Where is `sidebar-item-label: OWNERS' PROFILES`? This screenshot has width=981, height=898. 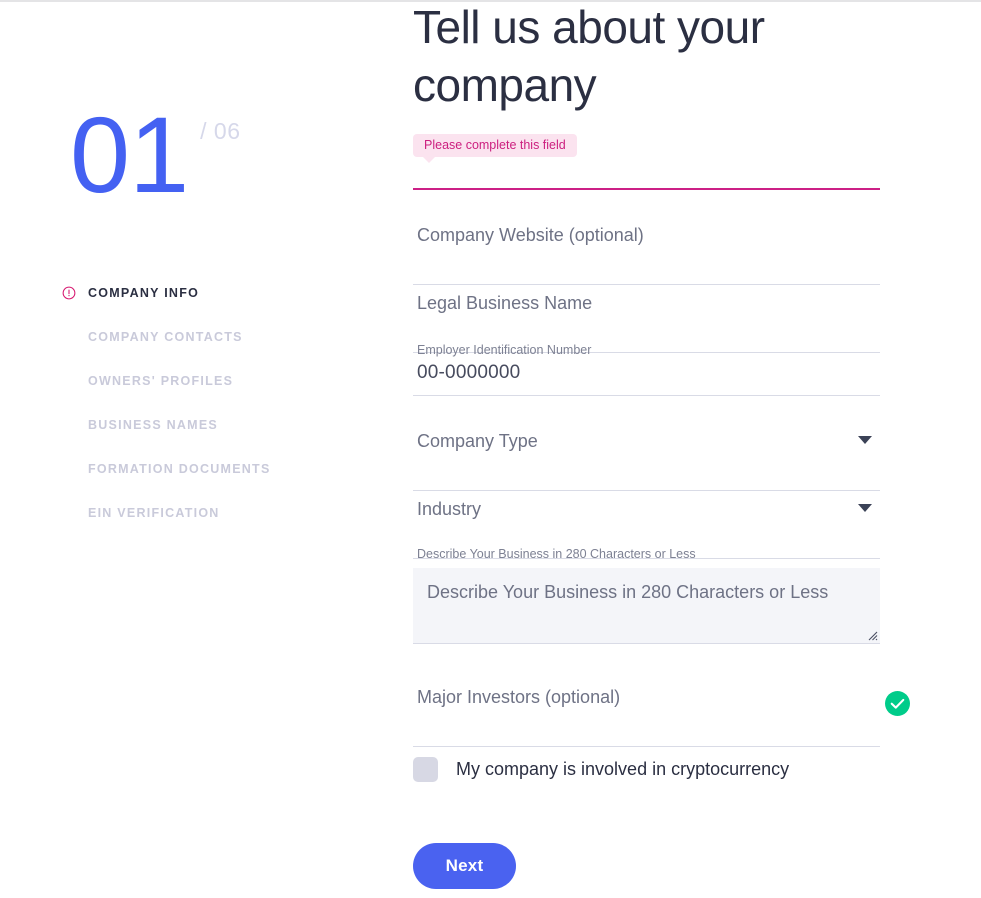 sidebar-item-label: OWNERS' PROFILES is located at coordinates (161, 381).